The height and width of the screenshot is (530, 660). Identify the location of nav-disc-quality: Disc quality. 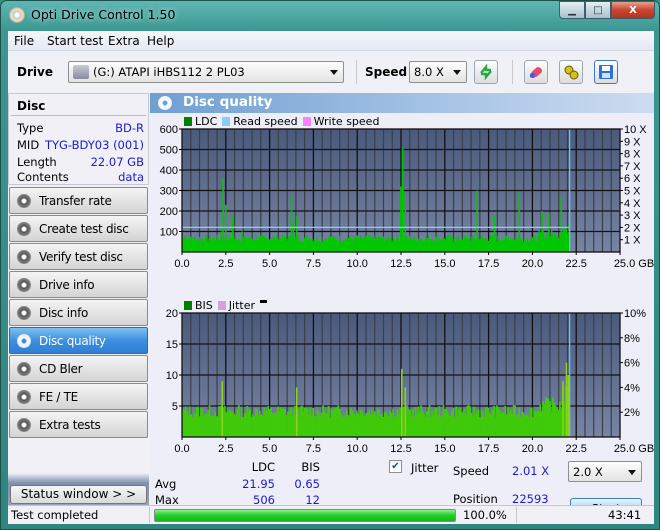
(78, 340).